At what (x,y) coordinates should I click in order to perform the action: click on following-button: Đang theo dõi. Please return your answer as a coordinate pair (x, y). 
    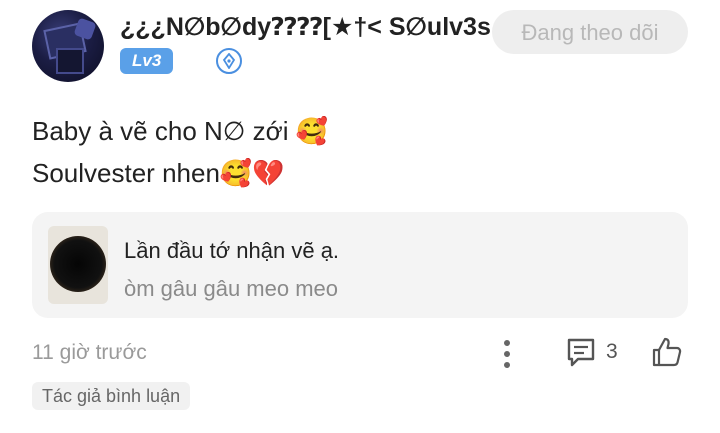
    Looking at the image, I should click on (590, 32).